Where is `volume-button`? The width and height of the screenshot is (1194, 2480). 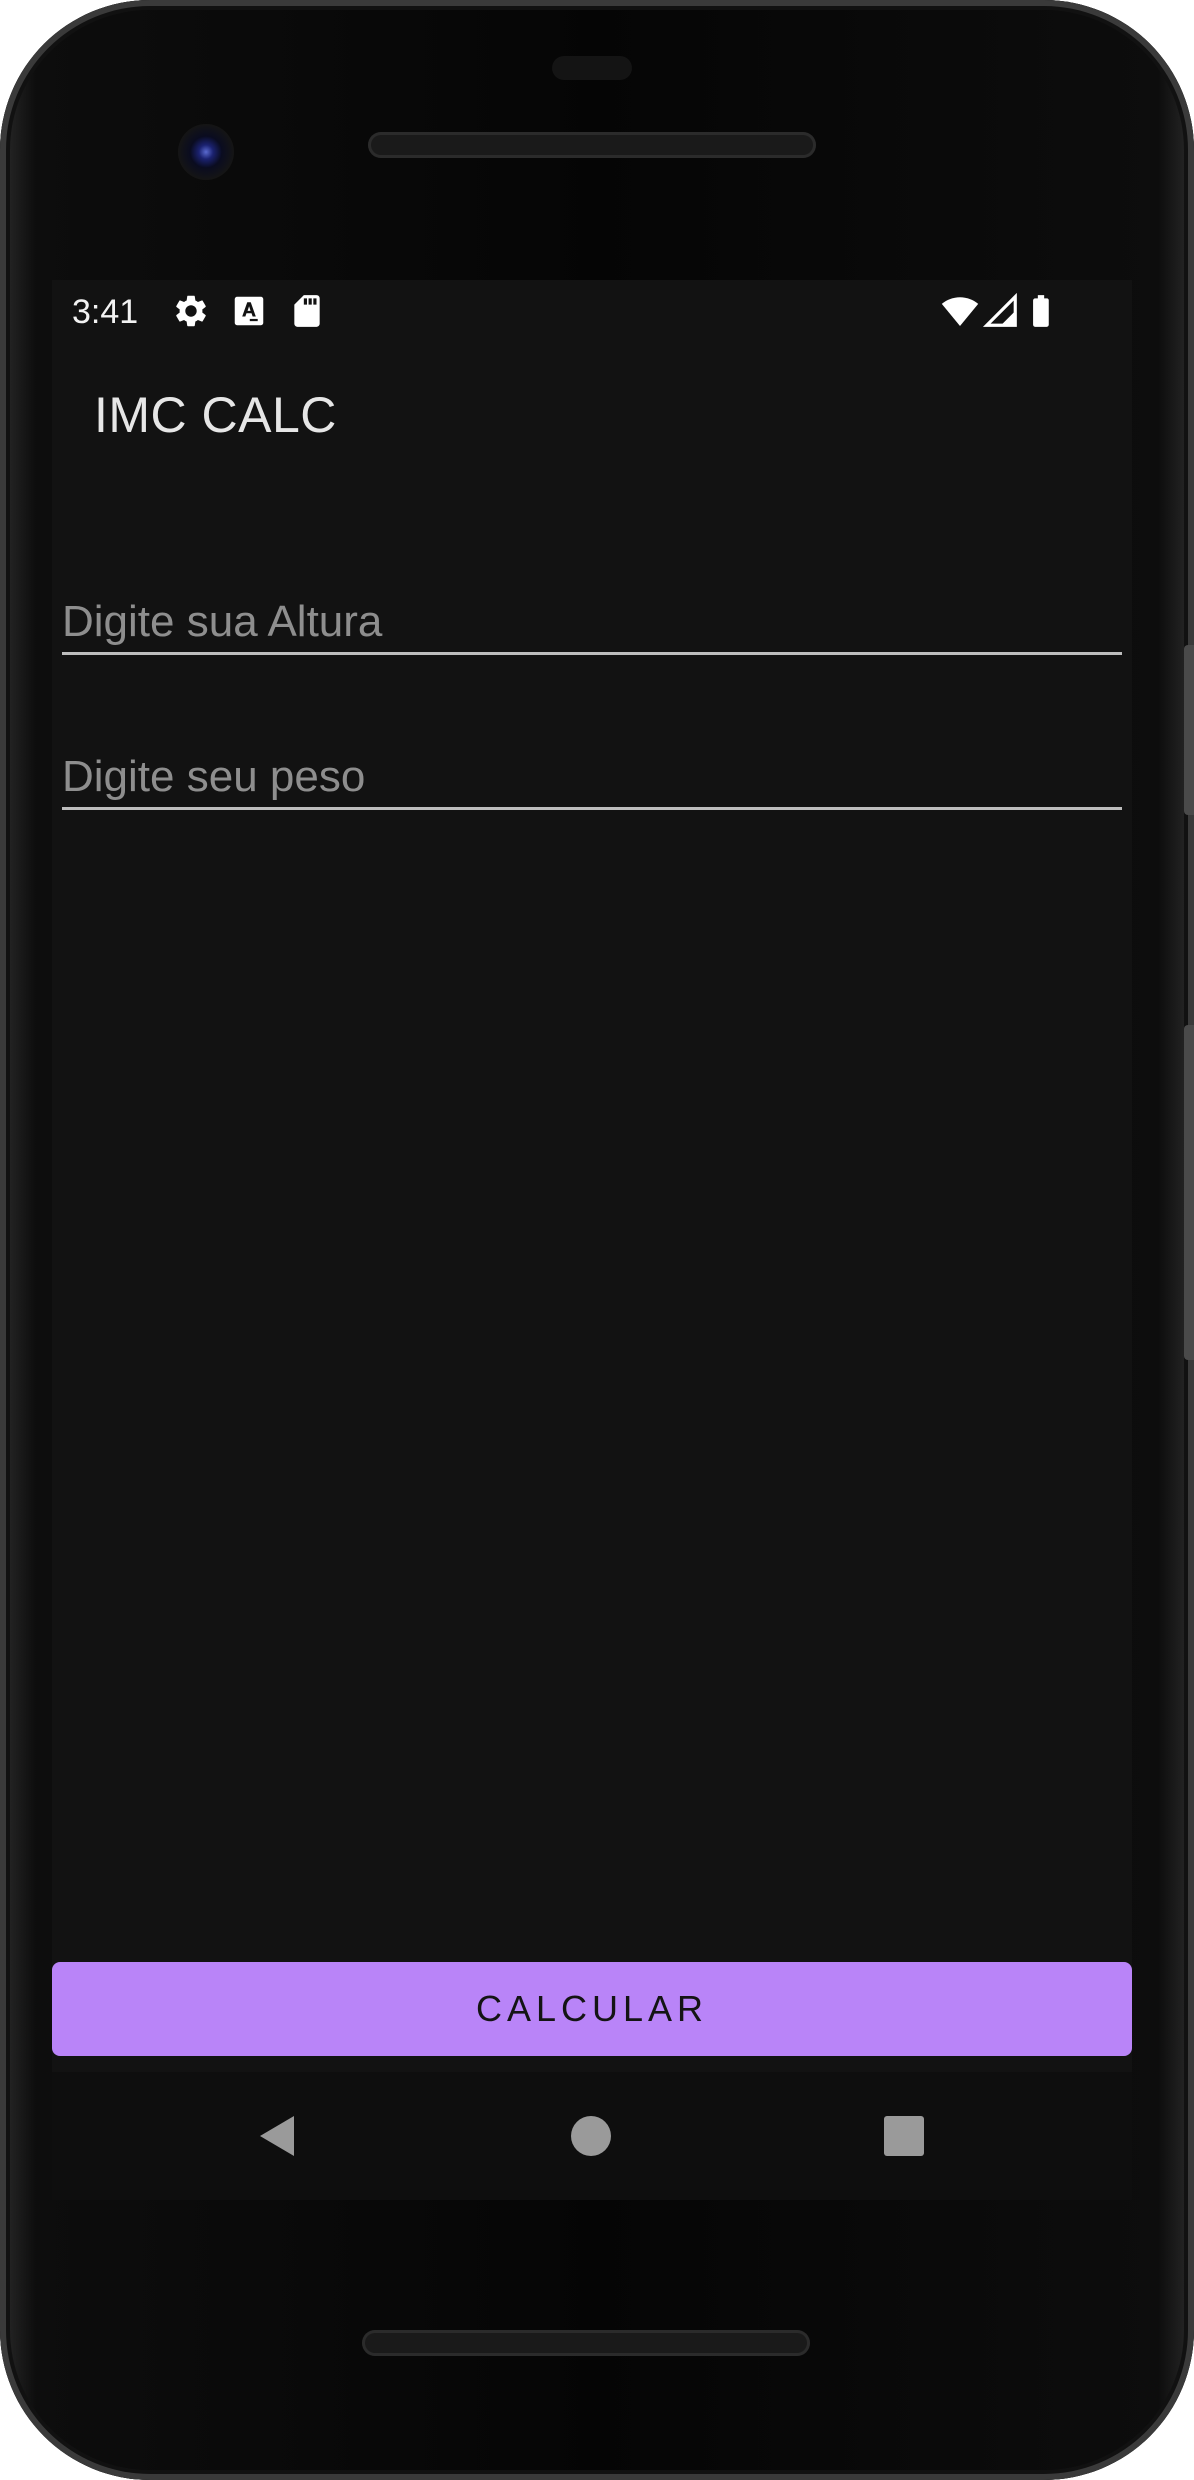
volume-button is located at coordinates (1189, 1192).